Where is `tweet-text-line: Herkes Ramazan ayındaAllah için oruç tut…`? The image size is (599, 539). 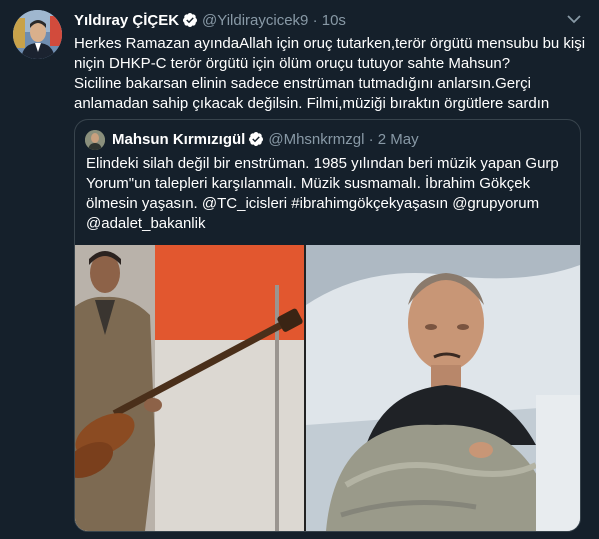 tweet-text-line: Herkes Ramazan ayındaAllah için oruç tut… is located at coordinates (330, 43).